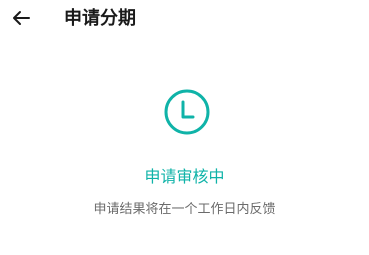 The width and height of the screenshot is (369, 255). Describe the element at coordinates (184, 176) in the screenshot. I see `status-title: 申请审核中` at that location.